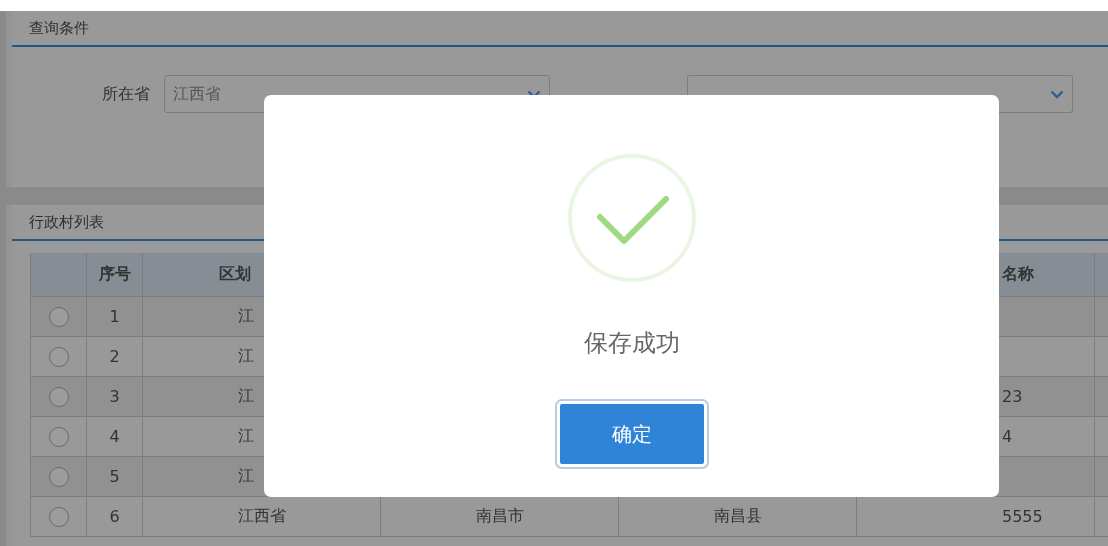  Describe the element at coordinates (125, 94) in the screenshot. I see `field-label: 所在省` at that location.